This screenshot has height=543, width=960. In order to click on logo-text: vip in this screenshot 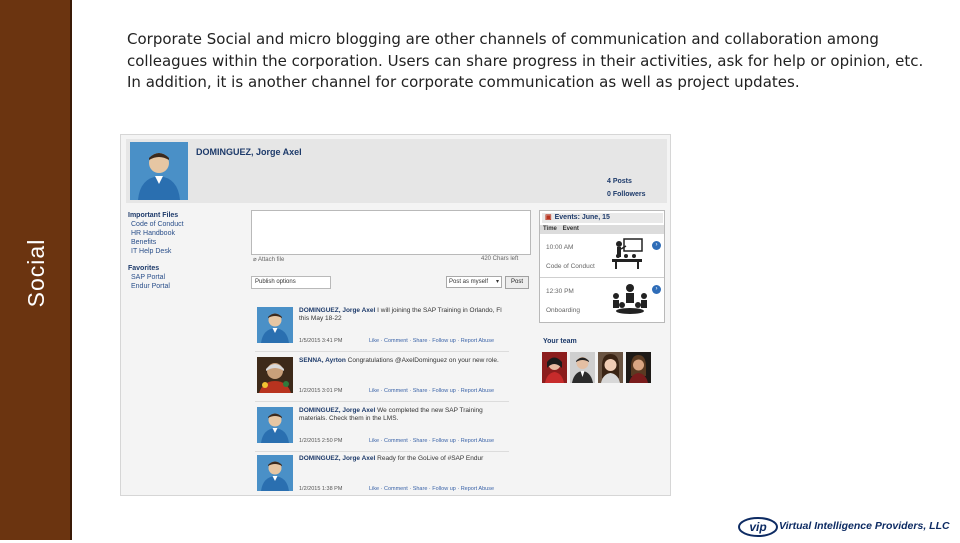, I will do `click(757, 527)`.